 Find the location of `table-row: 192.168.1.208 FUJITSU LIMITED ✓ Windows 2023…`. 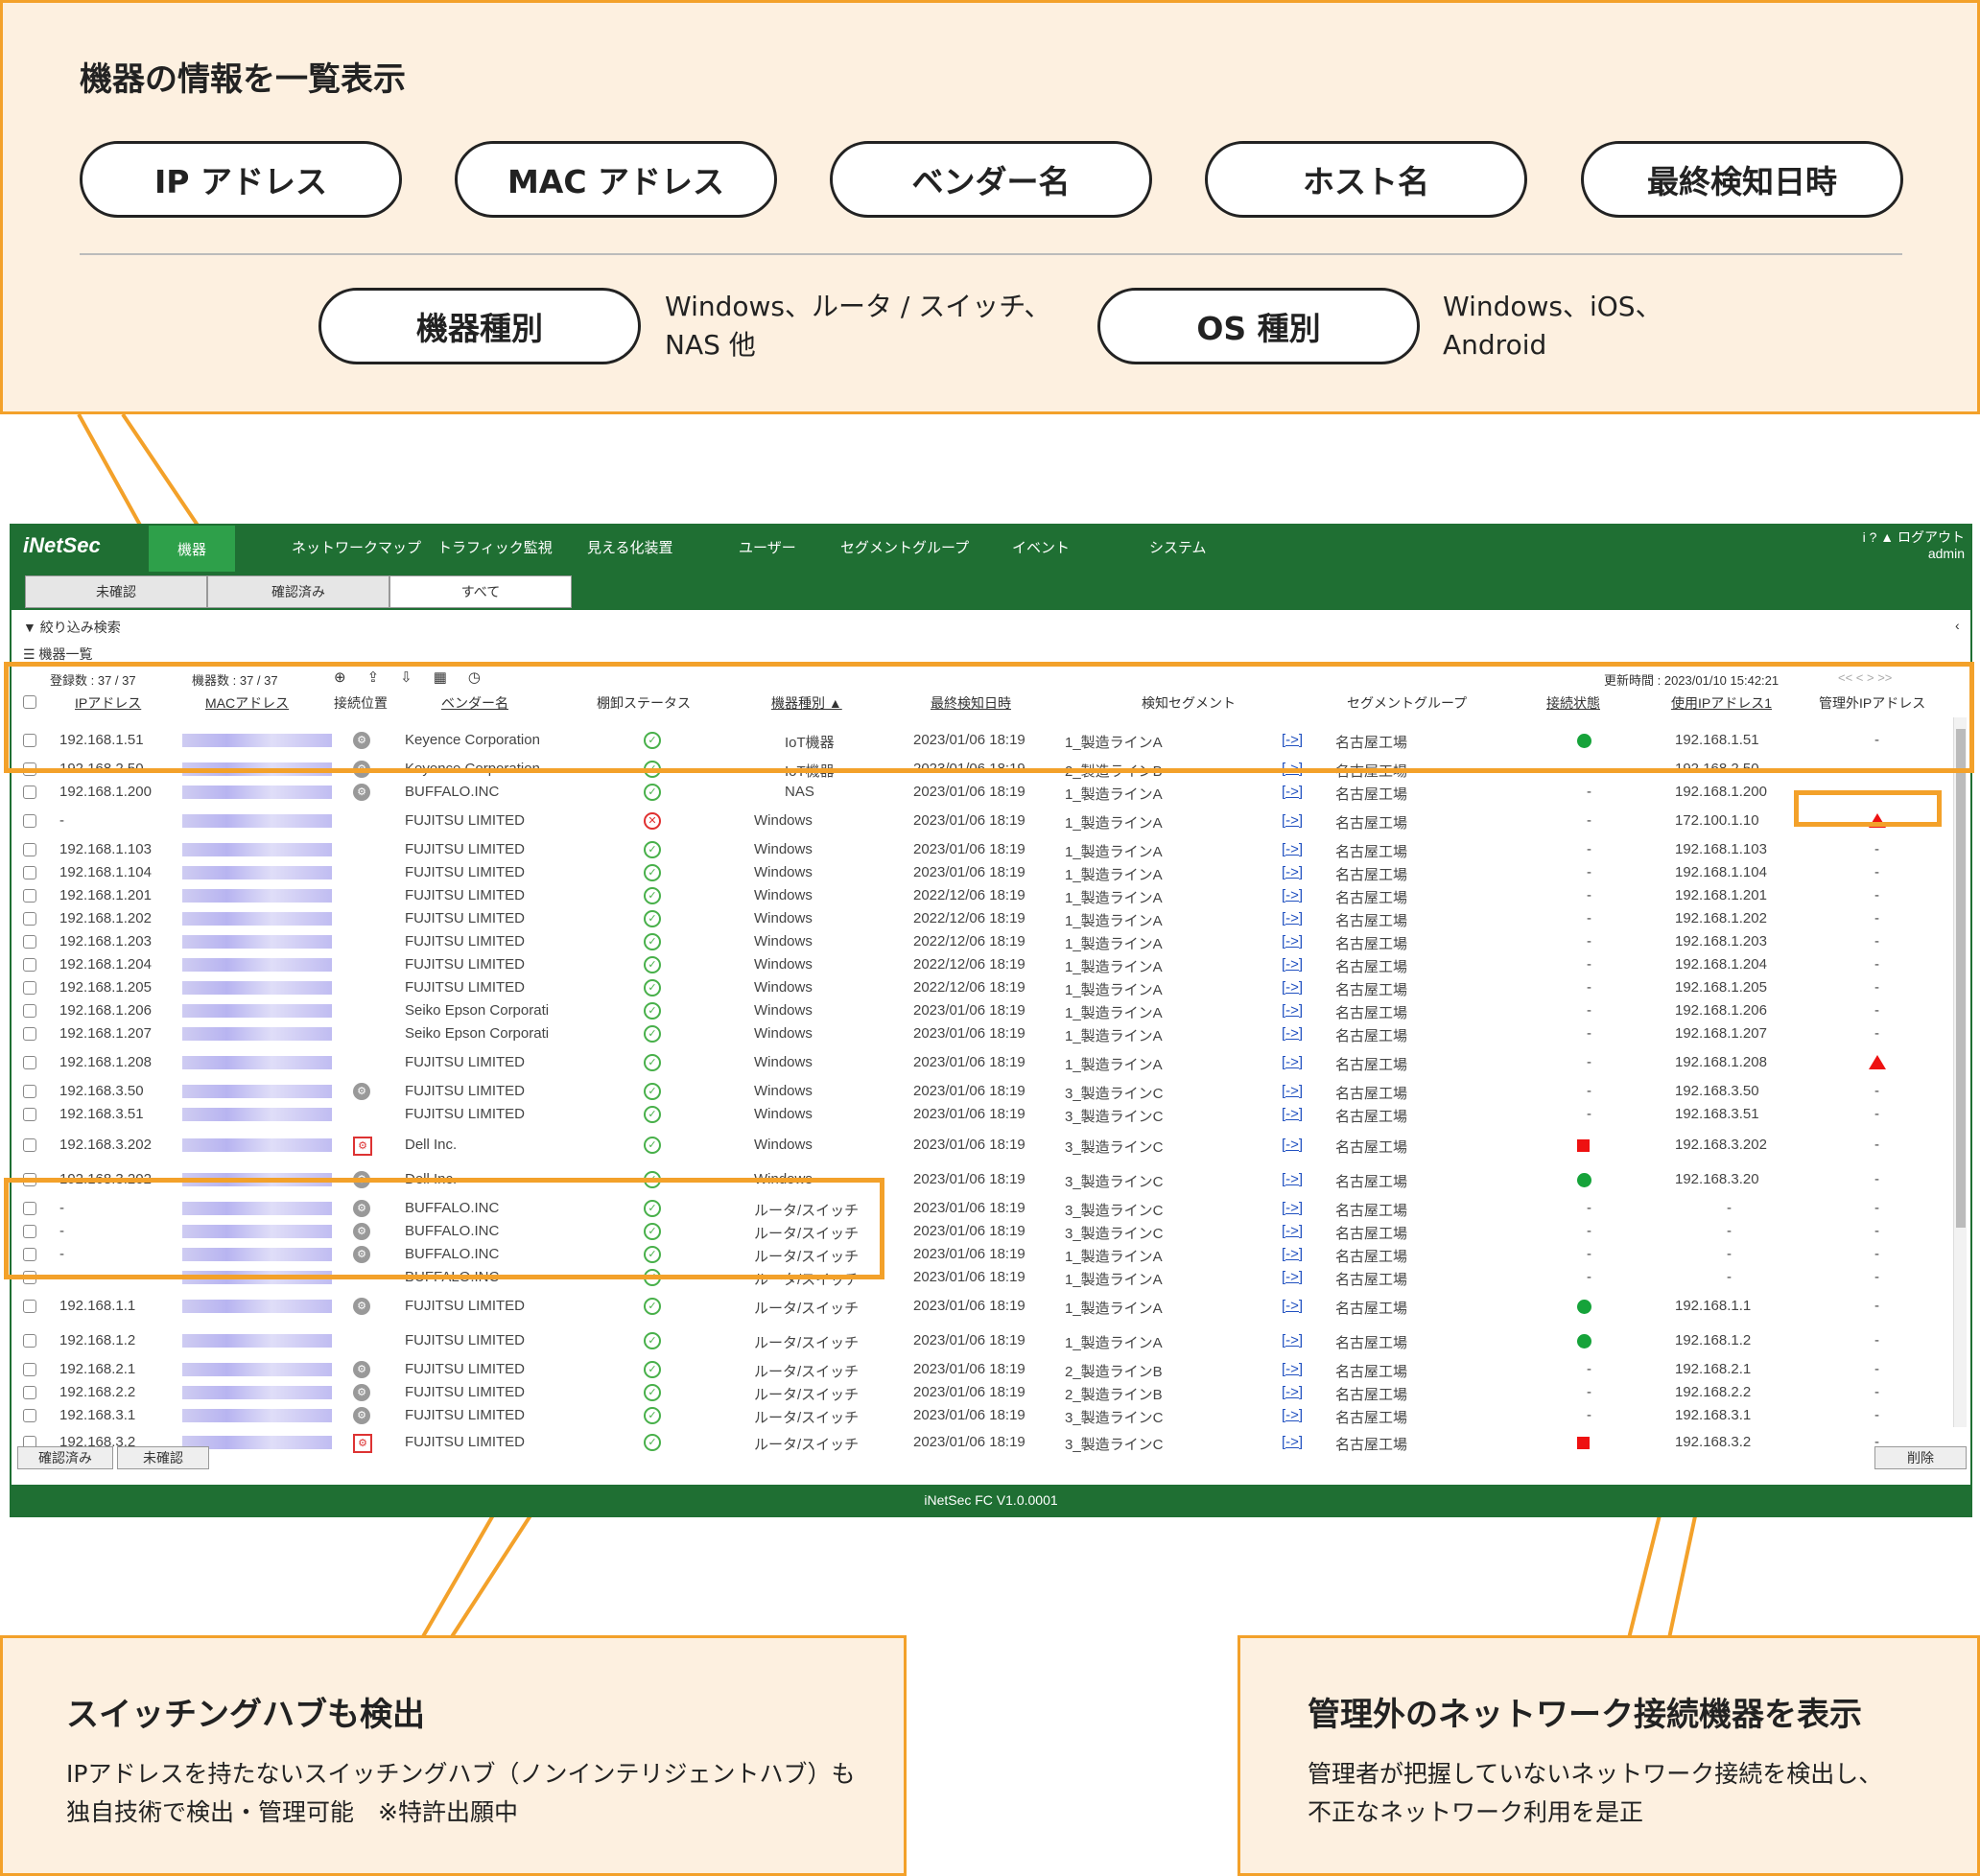

table-row: 192.168.1.208 FUJITSU LIMITED ✓ Windows 2023… is located at coordinates (981, 1062).